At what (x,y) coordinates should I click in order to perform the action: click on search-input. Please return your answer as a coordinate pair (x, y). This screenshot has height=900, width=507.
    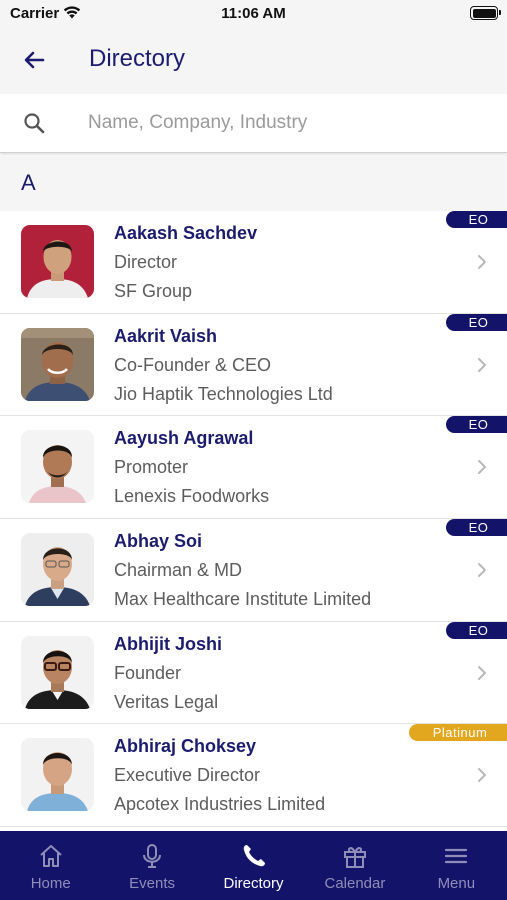
    Looking at the image, I should click on (288, 123).